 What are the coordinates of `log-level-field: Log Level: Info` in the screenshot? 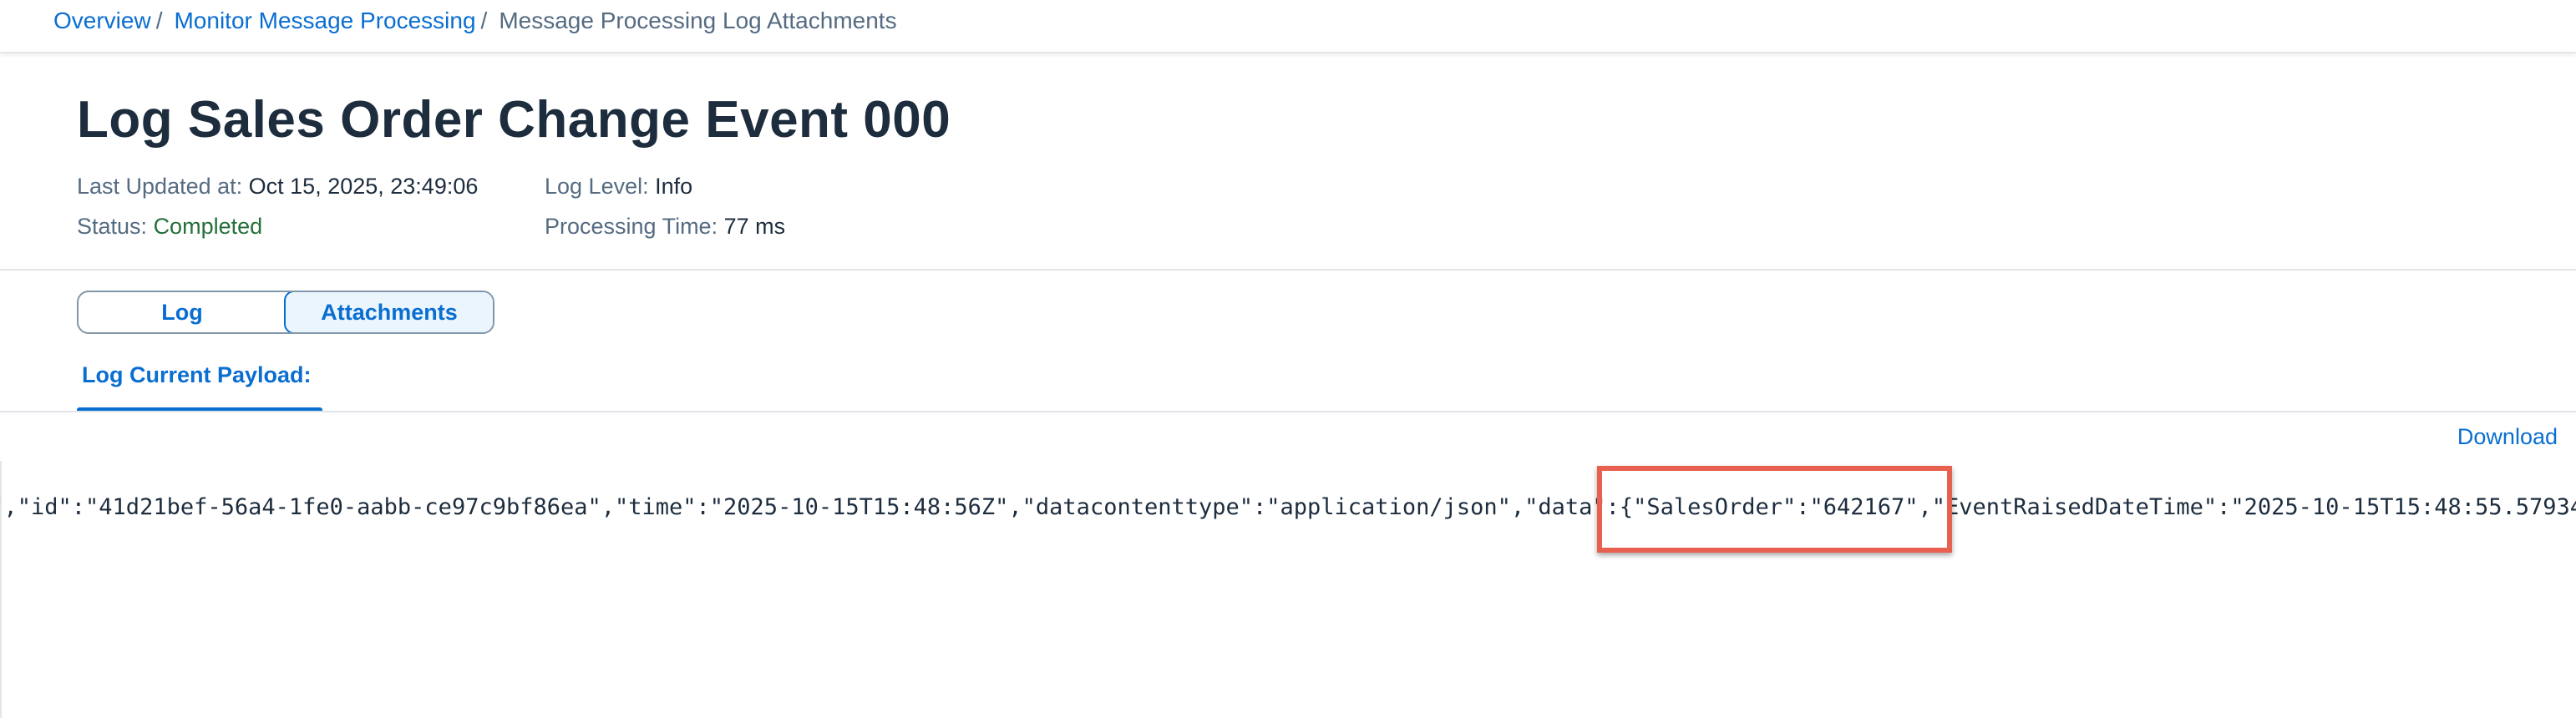 It's located at (618, 186).